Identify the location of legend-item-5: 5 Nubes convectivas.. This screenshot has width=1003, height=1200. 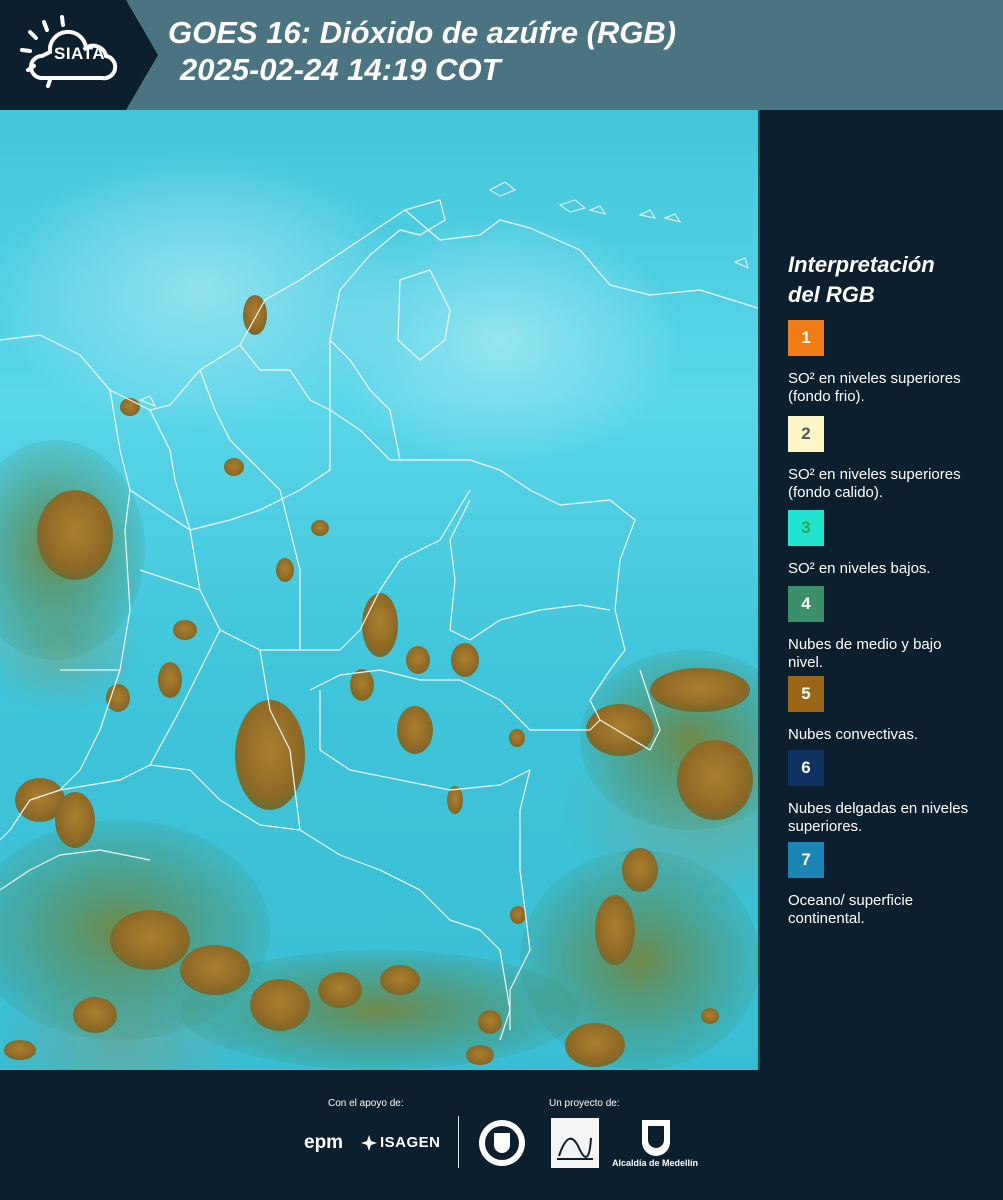
(880, 710).